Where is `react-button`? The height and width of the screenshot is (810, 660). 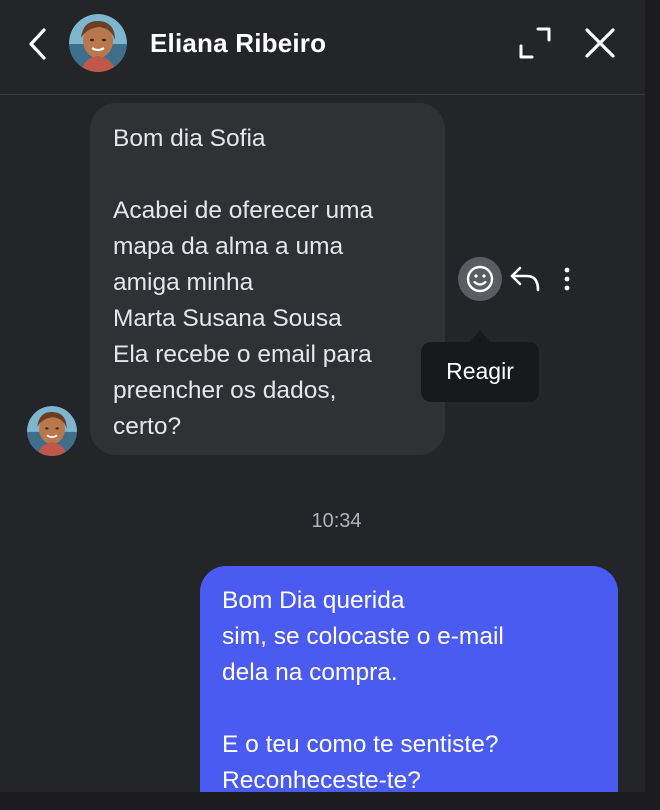 react-button is located at coordinates (480, 279).